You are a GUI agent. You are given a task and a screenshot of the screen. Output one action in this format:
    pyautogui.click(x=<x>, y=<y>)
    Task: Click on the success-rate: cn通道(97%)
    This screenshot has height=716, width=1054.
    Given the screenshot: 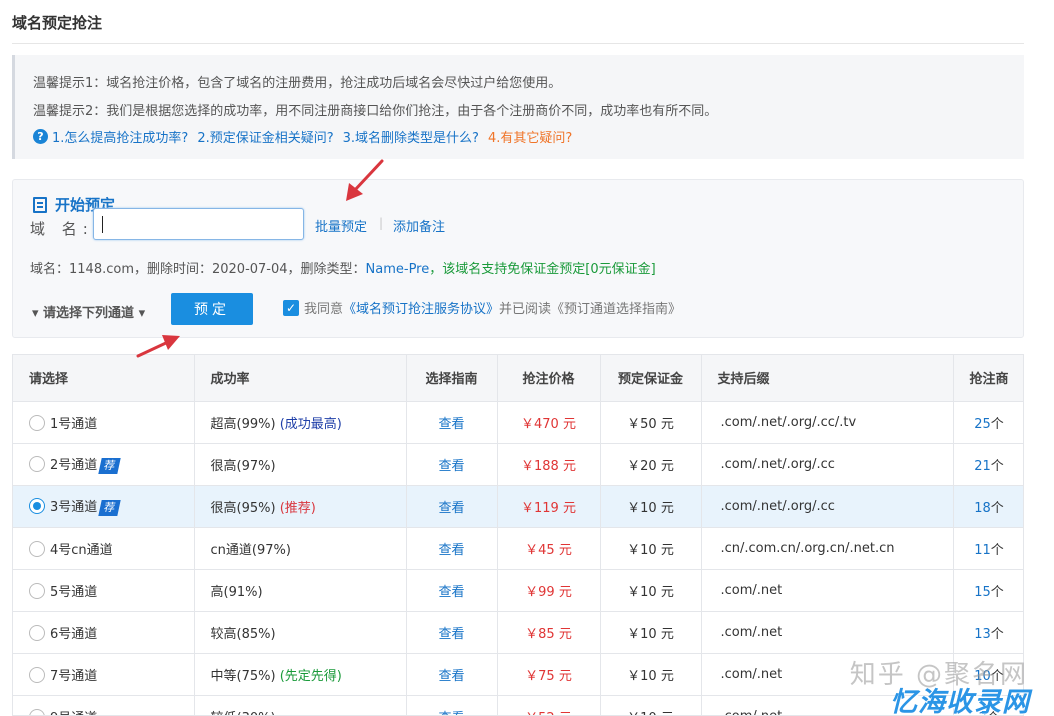 What is the action you would take?
    pyautogui.click(x=250, y=550)
    